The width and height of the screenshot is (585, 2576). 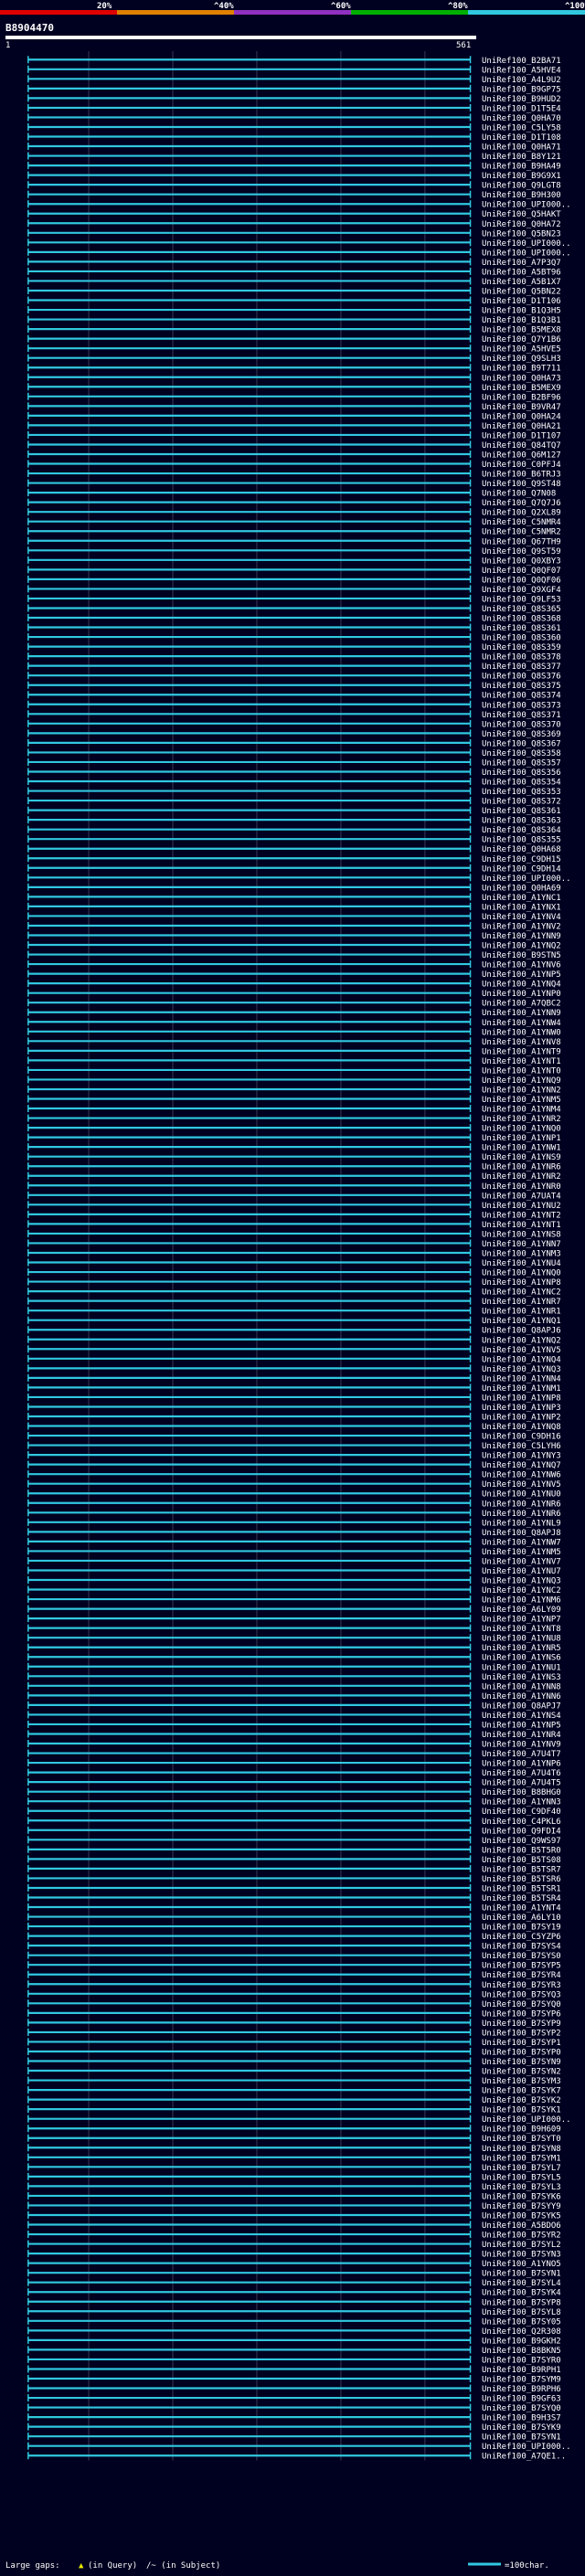 I want to click on hit-label: UniRef100_B7SYP8, so click(x=521, y=2302).